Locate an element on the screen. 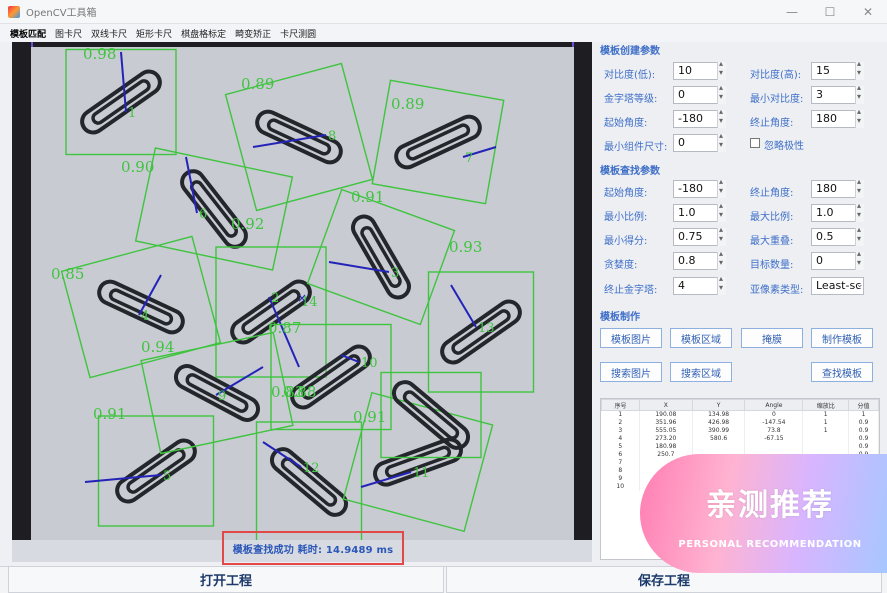  table-row: 5 180.98 0.9 is located at coordinates (740, 446).